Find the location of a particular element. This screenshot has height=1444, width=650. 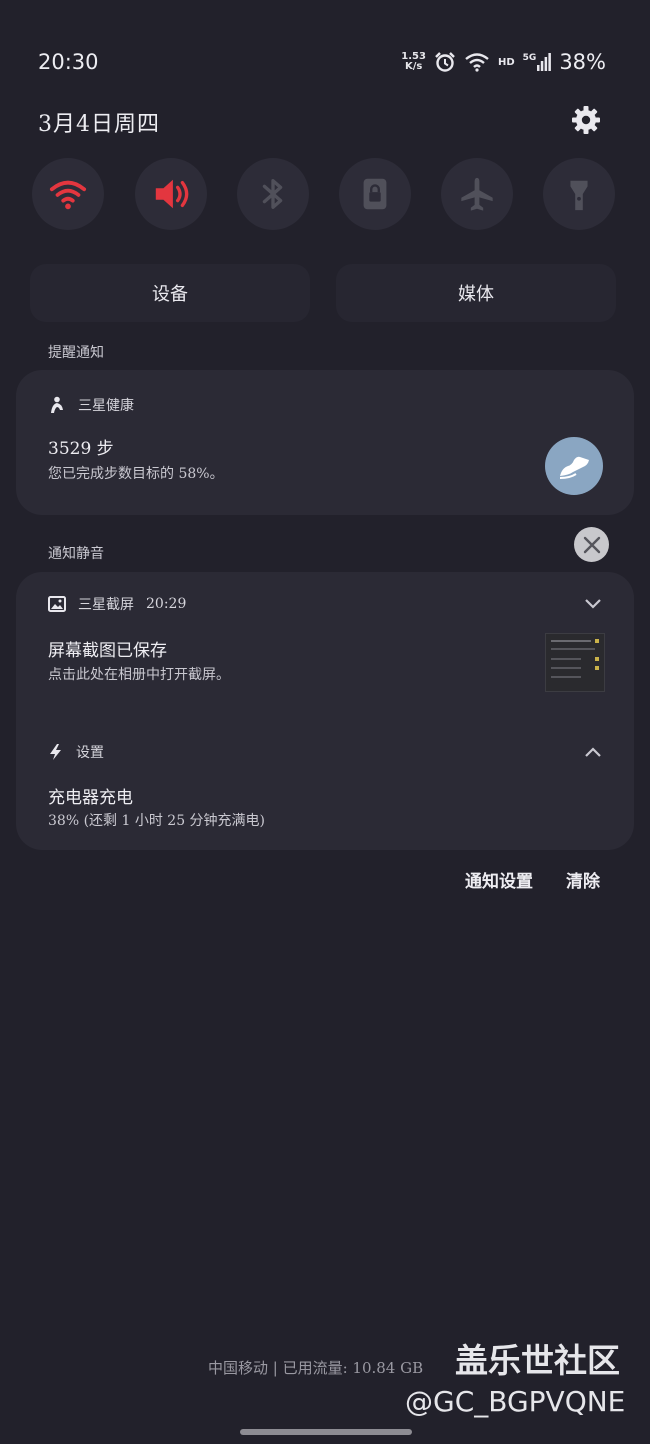

health-shoe-badge is located at coordinates (574, 466).